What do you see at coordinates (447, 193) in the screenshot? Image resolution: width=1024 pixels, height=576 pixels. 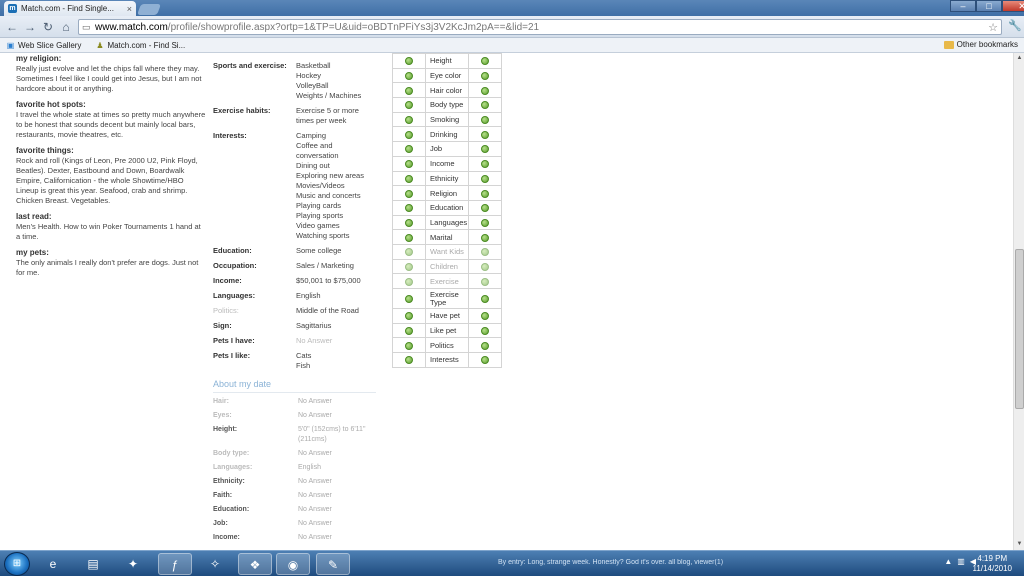 I see `match-criterion: Religion` at bounding box center [447, 193].